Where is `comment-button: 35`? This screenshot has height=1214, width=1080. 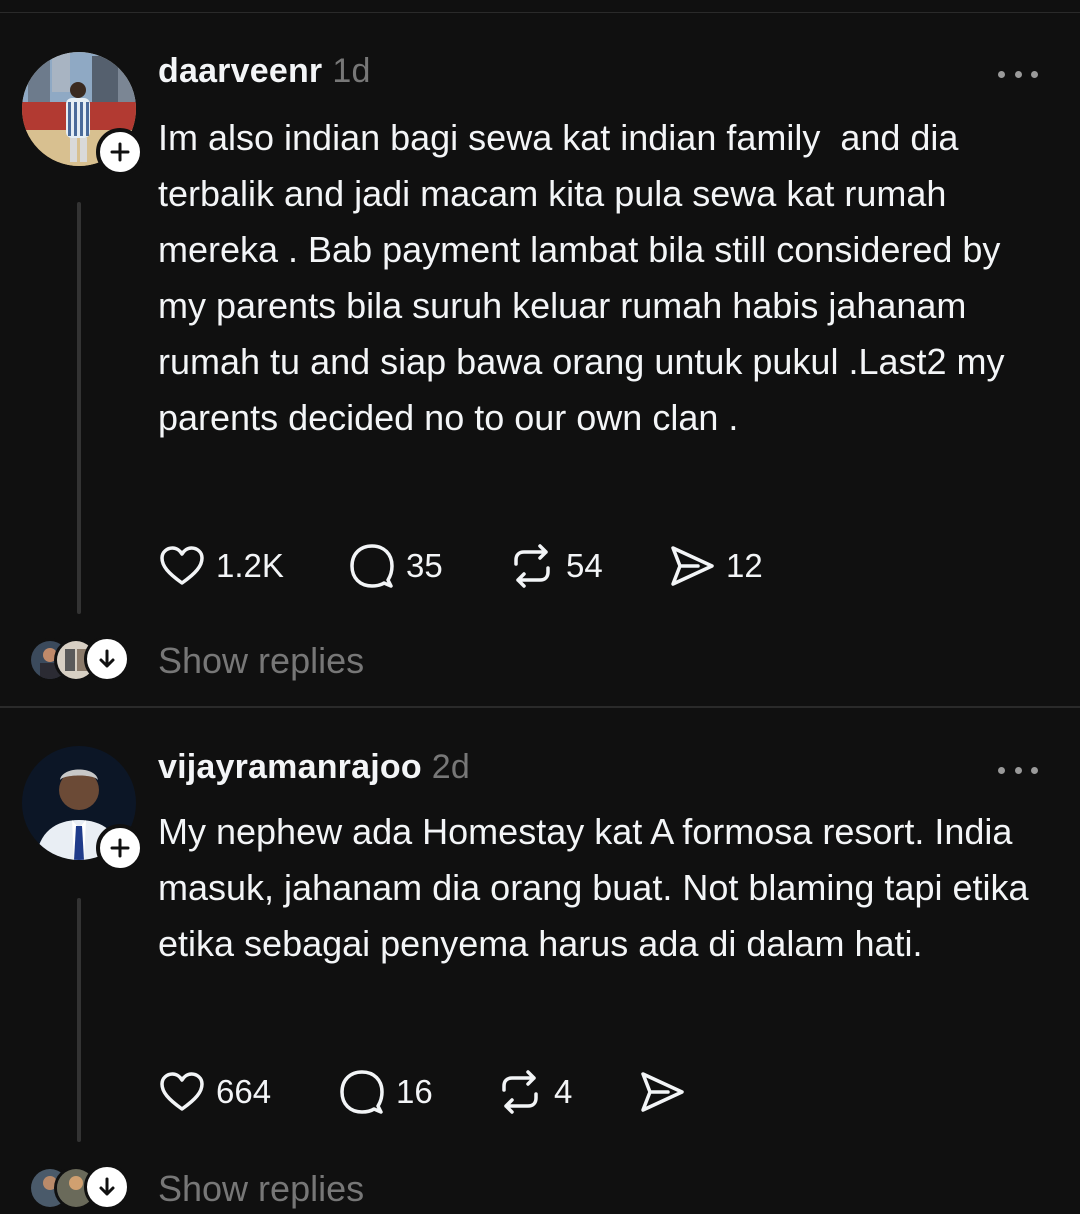
comment-button: 35 is located at coordinates (428, 566).